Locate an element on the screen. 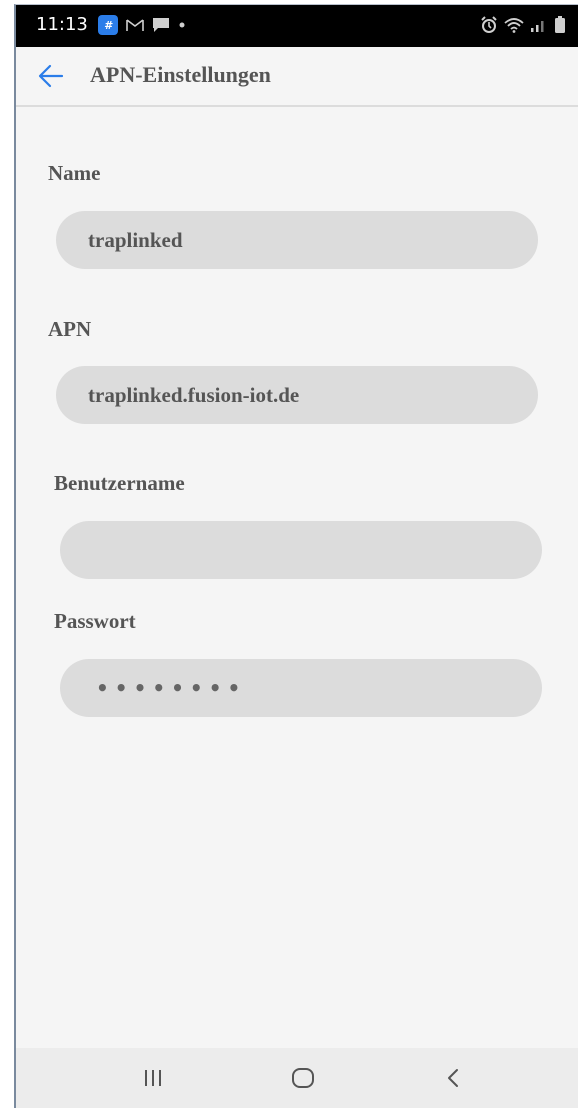  back-icon is located at coordinates (453, 1078).